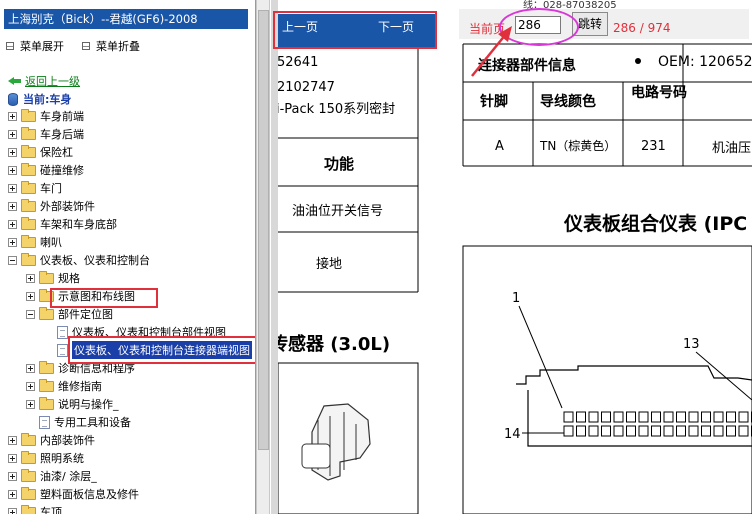  I want to click on tree-item: 车顶, so click(35, 508).